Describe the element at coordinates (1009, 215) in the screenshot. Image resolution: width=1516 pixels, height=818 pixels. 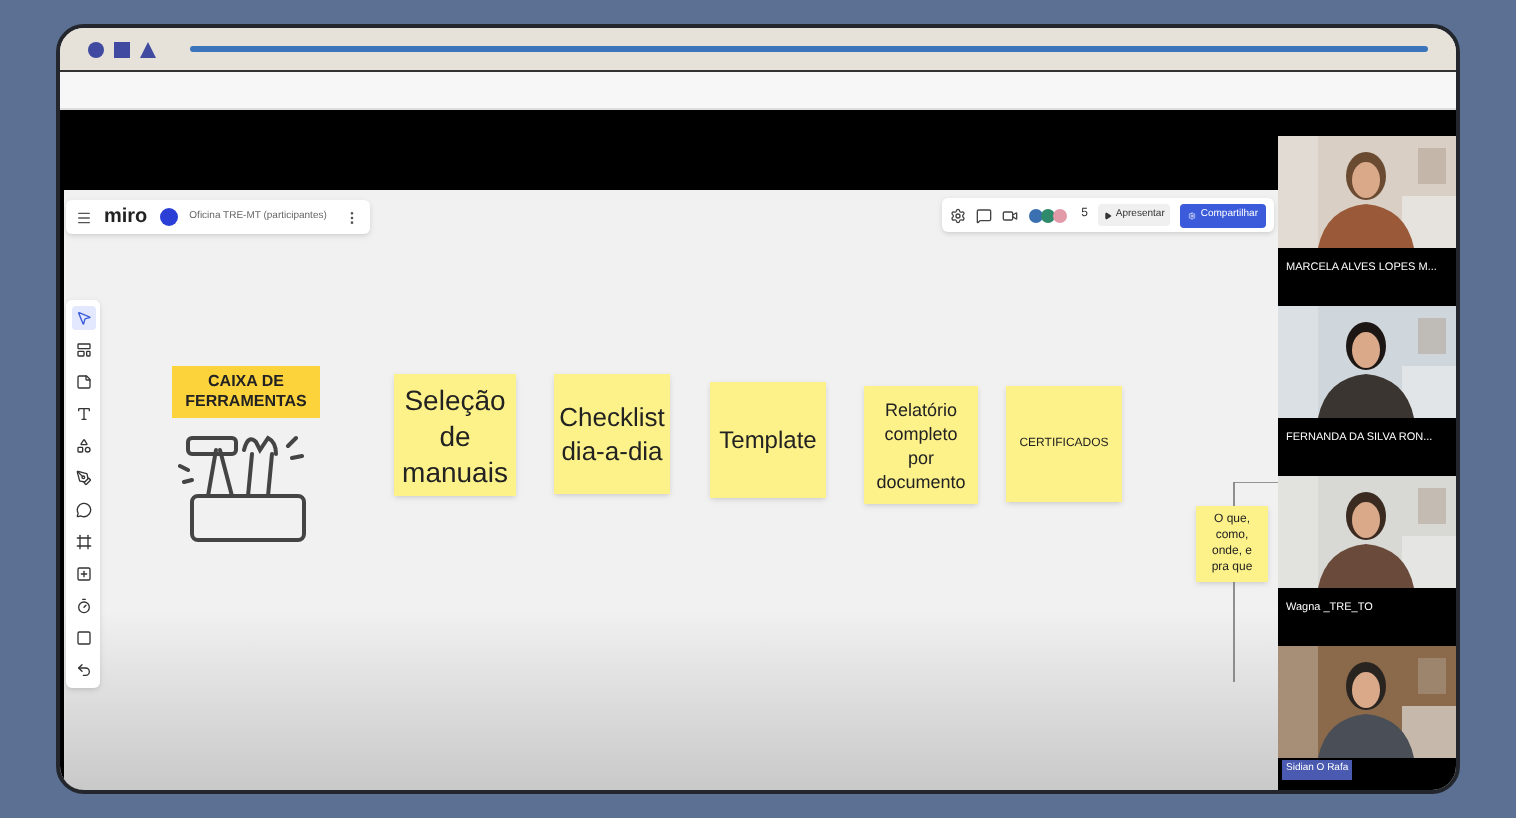
I see `video-icon` at that location.